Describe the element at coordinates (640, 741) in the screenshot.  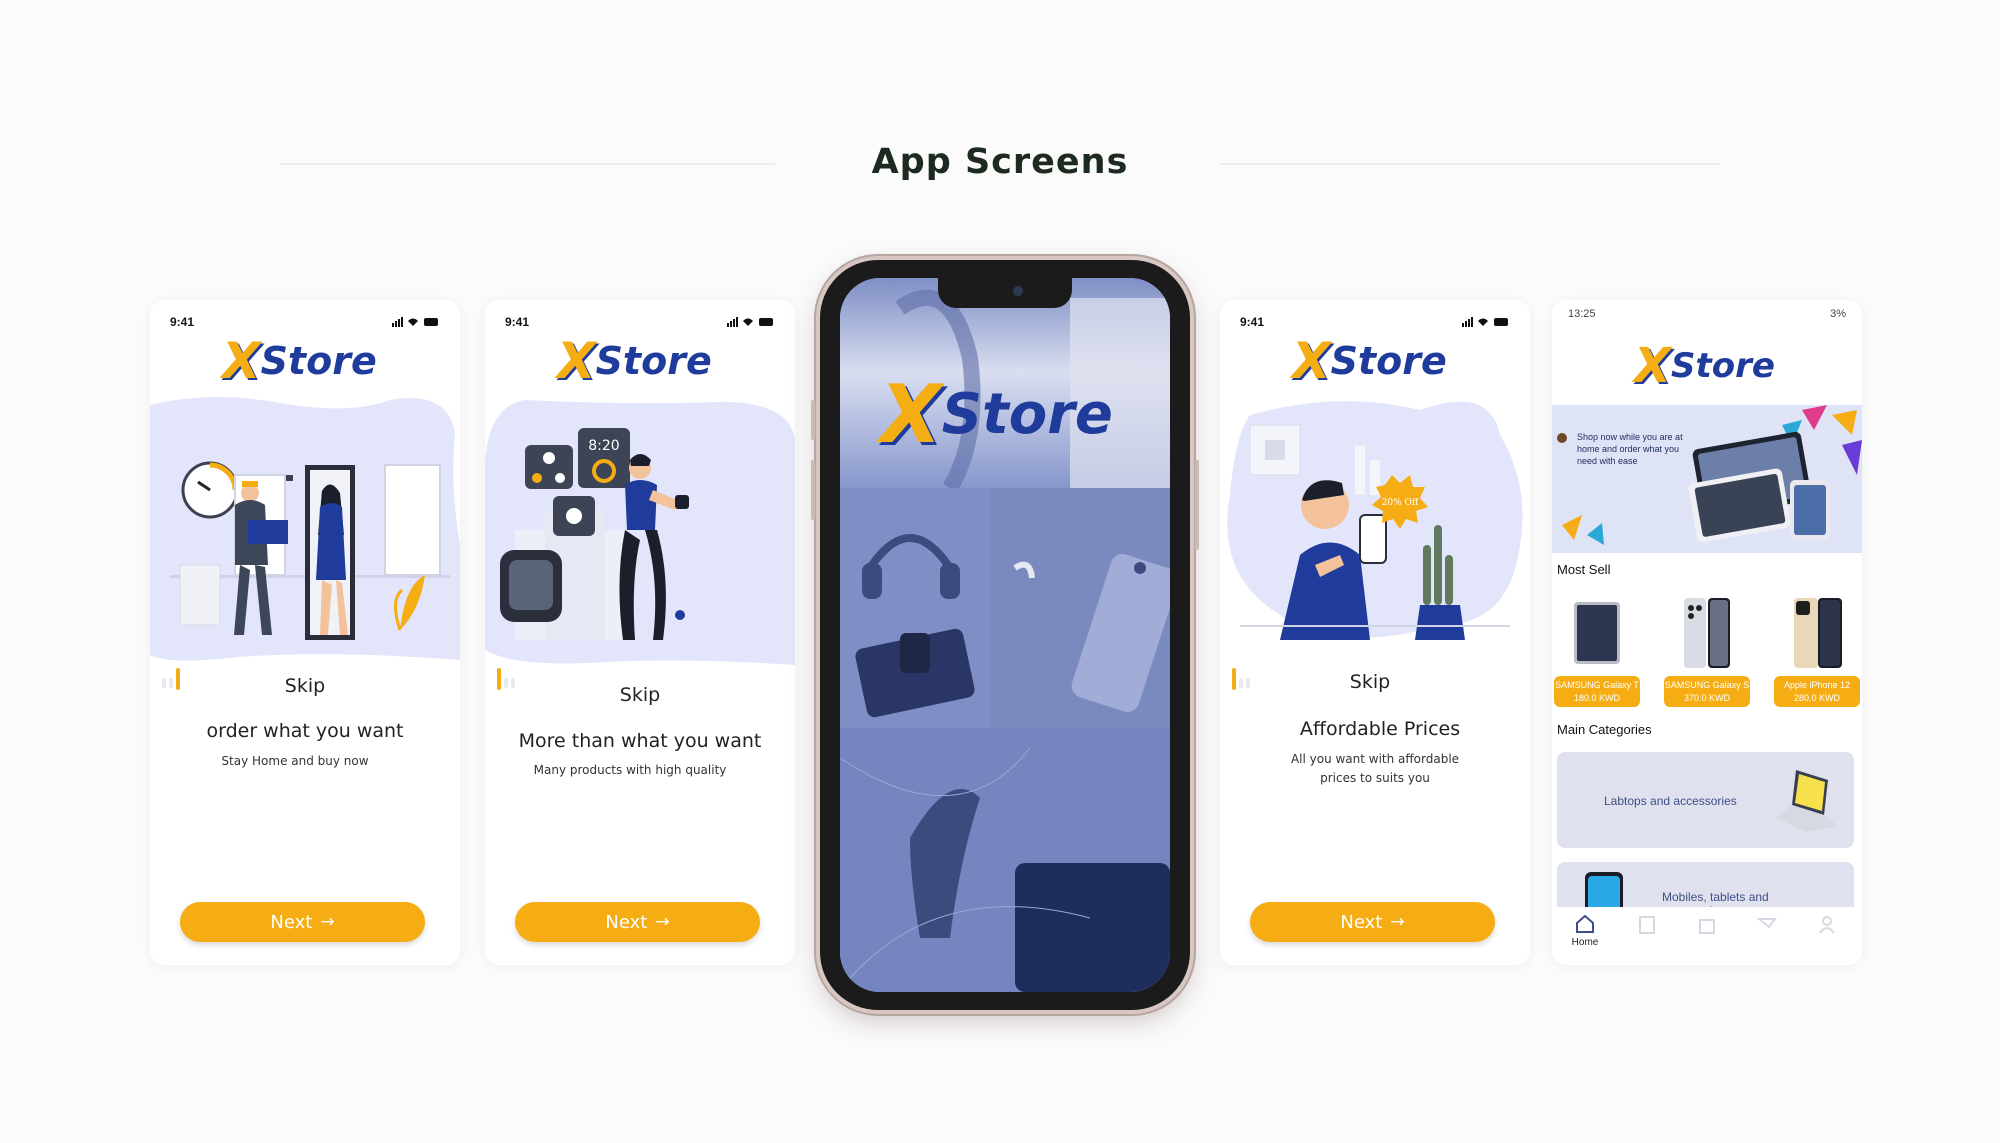
I see `onboarding-headline: More than what you want` at that location.